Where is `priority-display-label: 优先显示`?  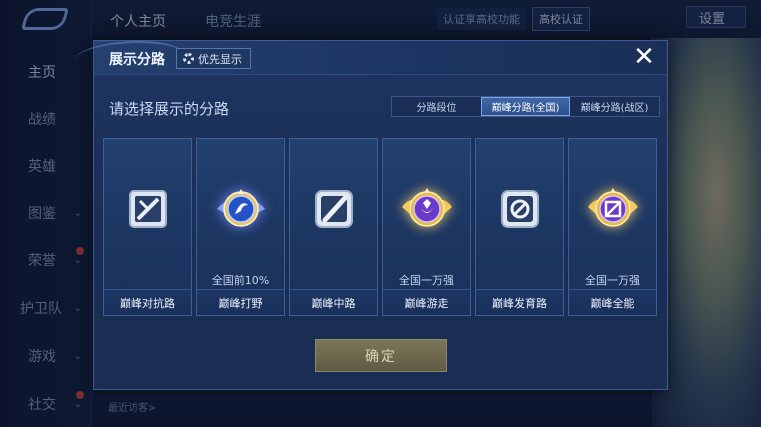 priority-display-label: 优先显示 is located at coordinates (220, 59).